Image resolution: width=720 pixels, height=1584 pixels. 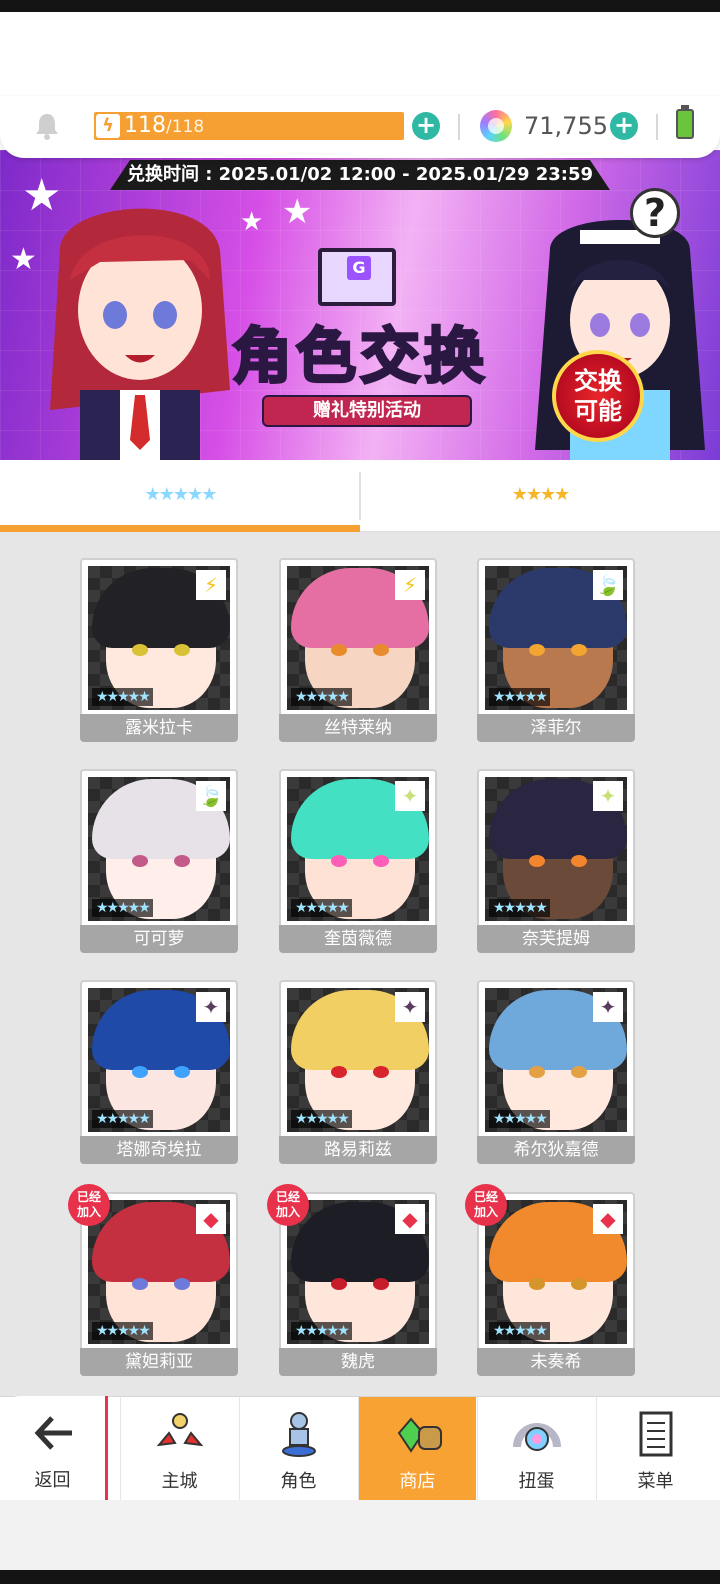 I want to click on system-bar, so click(x=360, y=1535).